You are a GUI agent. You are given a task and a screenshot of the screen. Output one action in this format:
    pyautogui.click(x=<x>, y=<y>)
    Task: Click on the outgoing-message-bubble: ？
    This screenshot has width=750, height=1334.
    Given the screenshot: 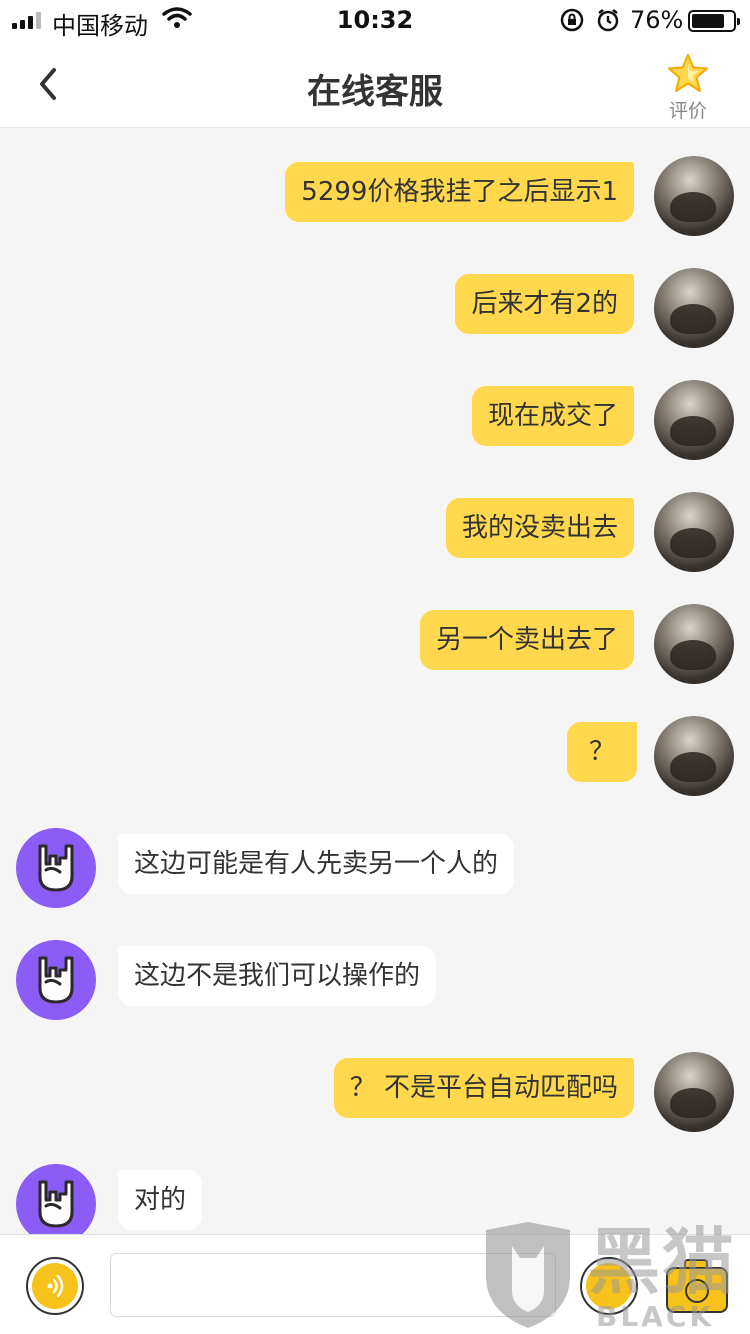 What is the action you would take?
    pyautogui.click(x=602, y=752)
    